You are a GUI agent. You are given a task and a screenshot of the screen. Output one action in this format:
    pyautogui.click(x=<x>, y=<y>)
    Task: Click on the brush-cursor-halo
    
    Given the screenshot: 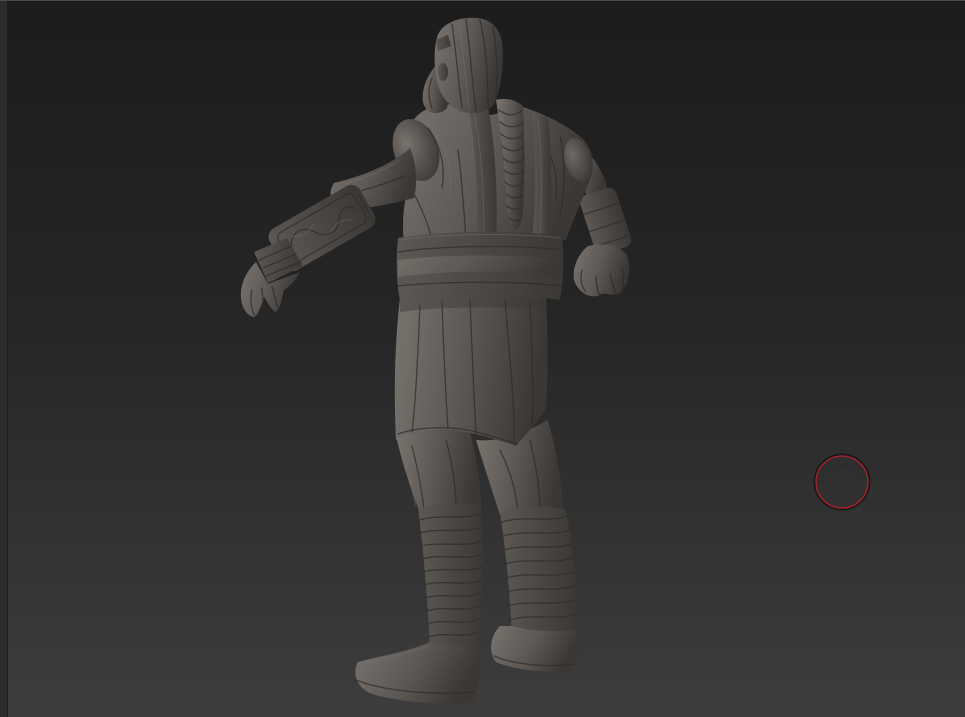 What is the action you would take?
    pyautogui.click(x=842, y=482)
    